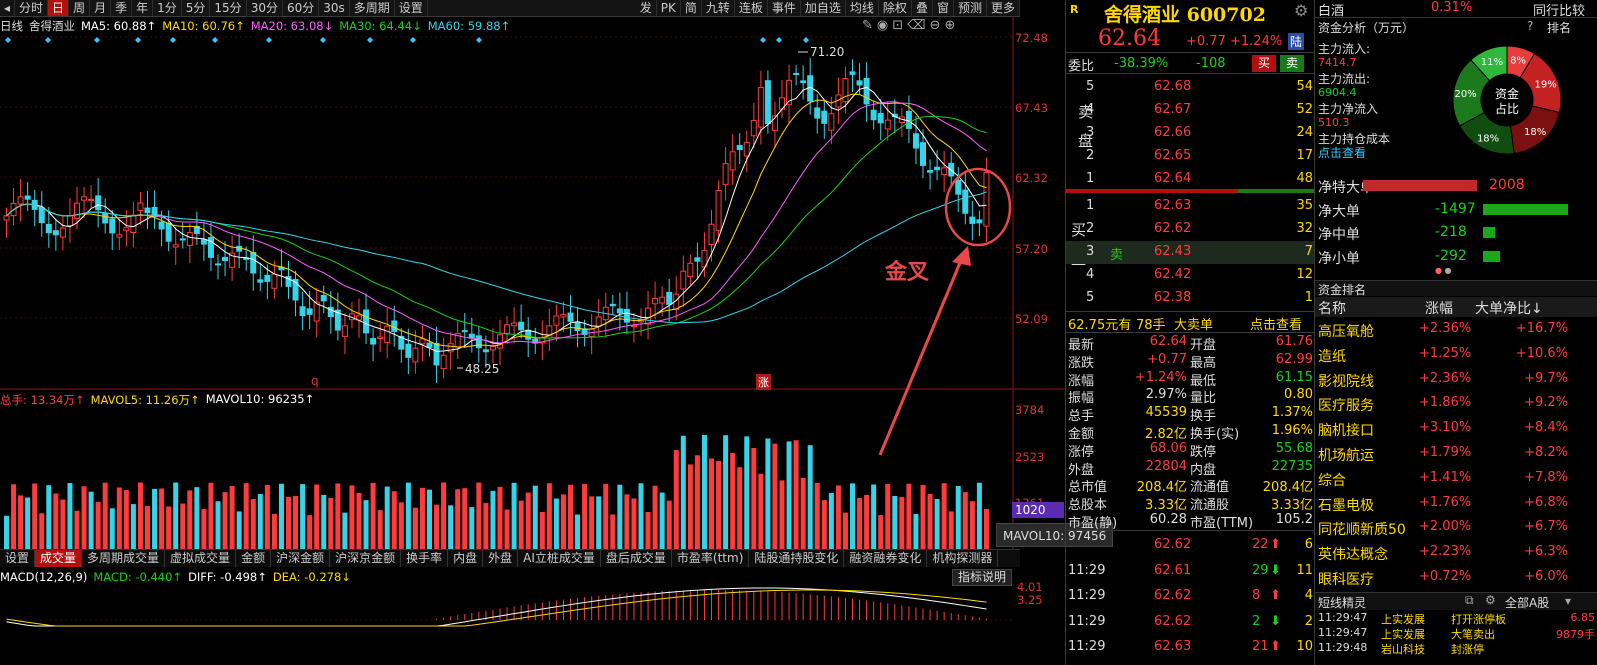  Describe the element at coordinates (1456, 330) in the screenshot. I see `rank-row: 高压氧舱 +2.36% +16.7%` at that location.